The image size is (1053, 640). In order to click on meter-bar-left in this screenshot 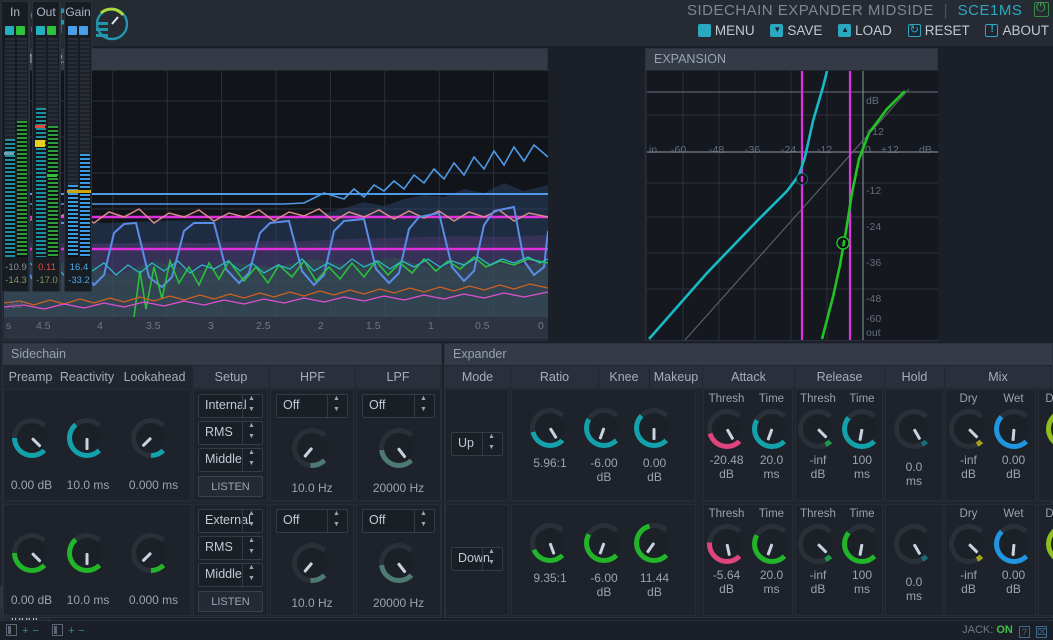, I will do `click(73, 147)`.